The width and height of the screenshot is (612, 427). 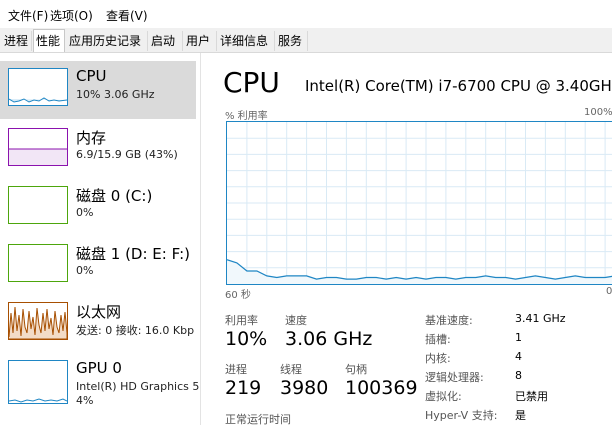 What do you see at coordinates (28, 15) in the screenshot?
I see `menu-file: 文件(F)` at bounding box center [28, 15].